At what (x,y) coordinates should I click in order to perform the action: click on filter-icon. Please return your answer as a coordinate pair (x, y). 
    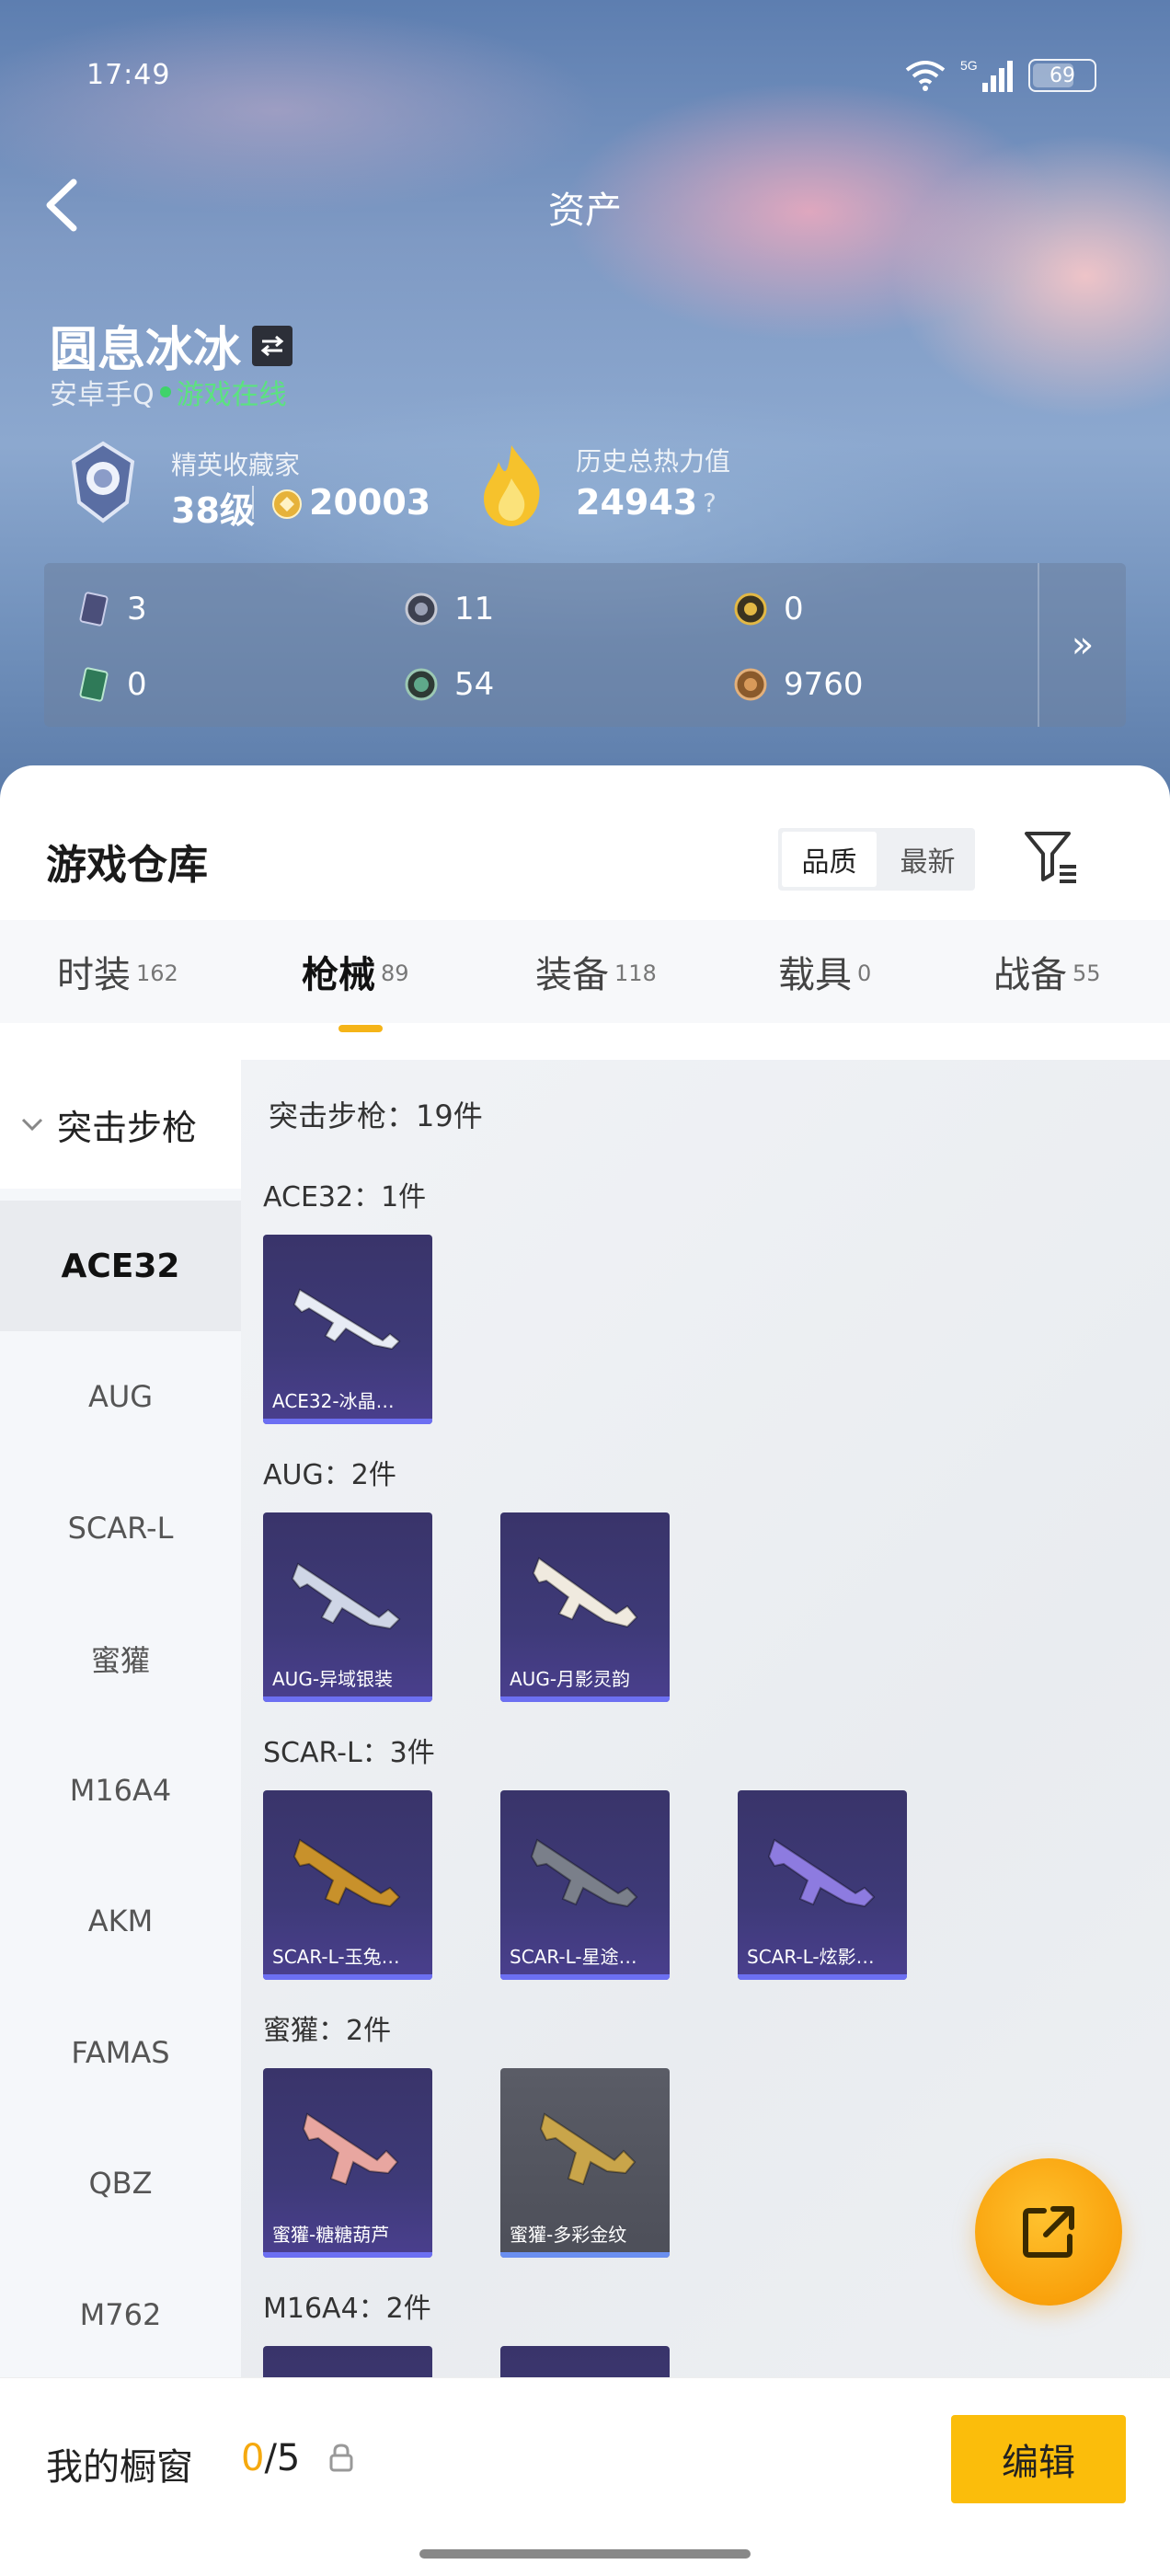
    Looking at the image, I should click on (1051, 856).